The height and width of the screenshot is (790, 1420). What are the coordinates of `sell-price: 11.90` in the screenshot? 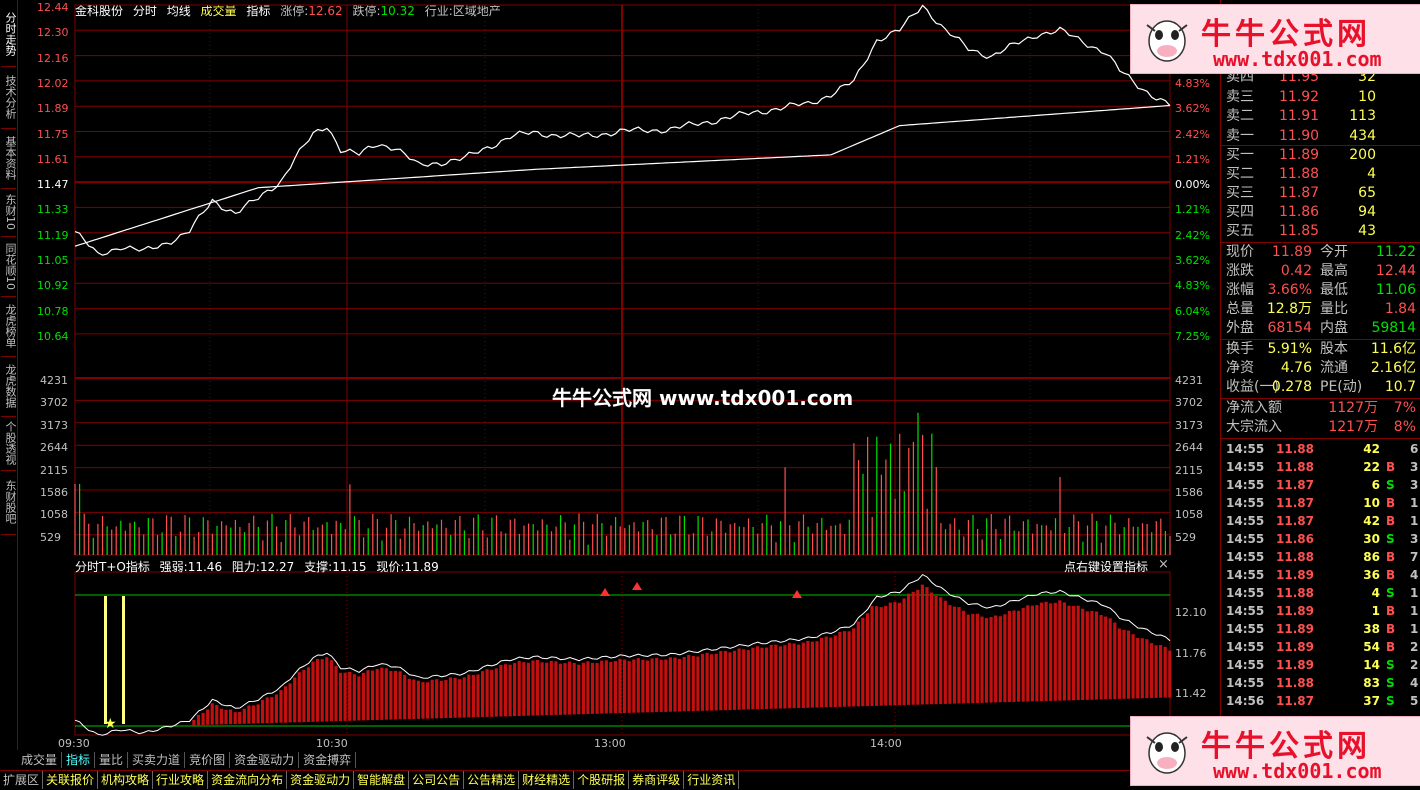 It's located at (1299, 135).